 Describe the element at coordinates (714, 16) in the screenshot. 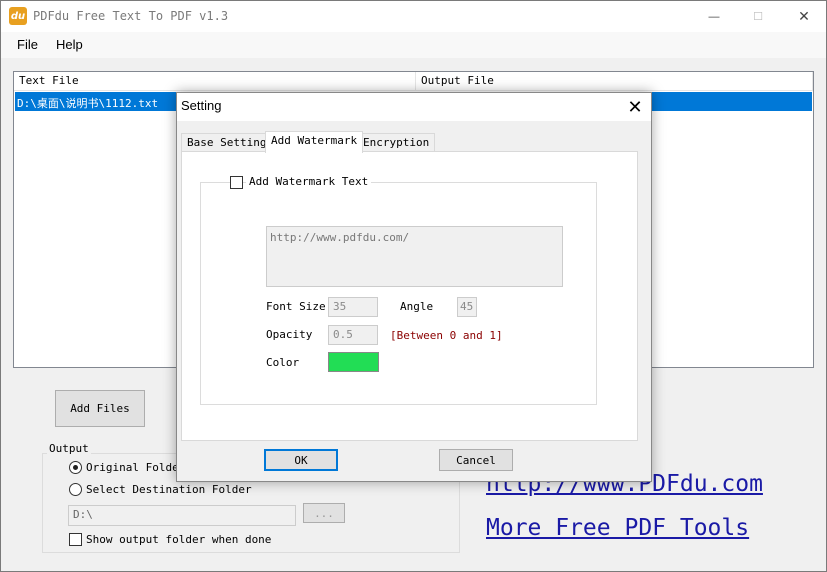

I see `minimize-button: —` at that location.